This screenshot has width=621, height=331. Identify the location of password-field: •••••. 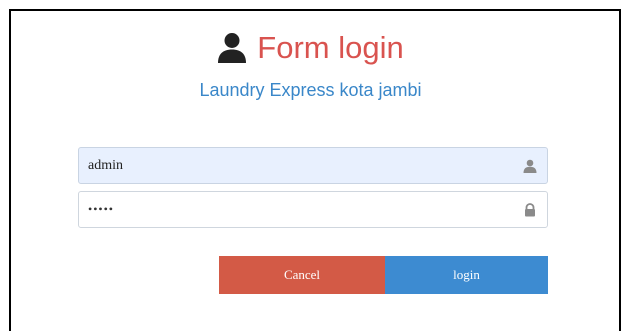
(313, 209).